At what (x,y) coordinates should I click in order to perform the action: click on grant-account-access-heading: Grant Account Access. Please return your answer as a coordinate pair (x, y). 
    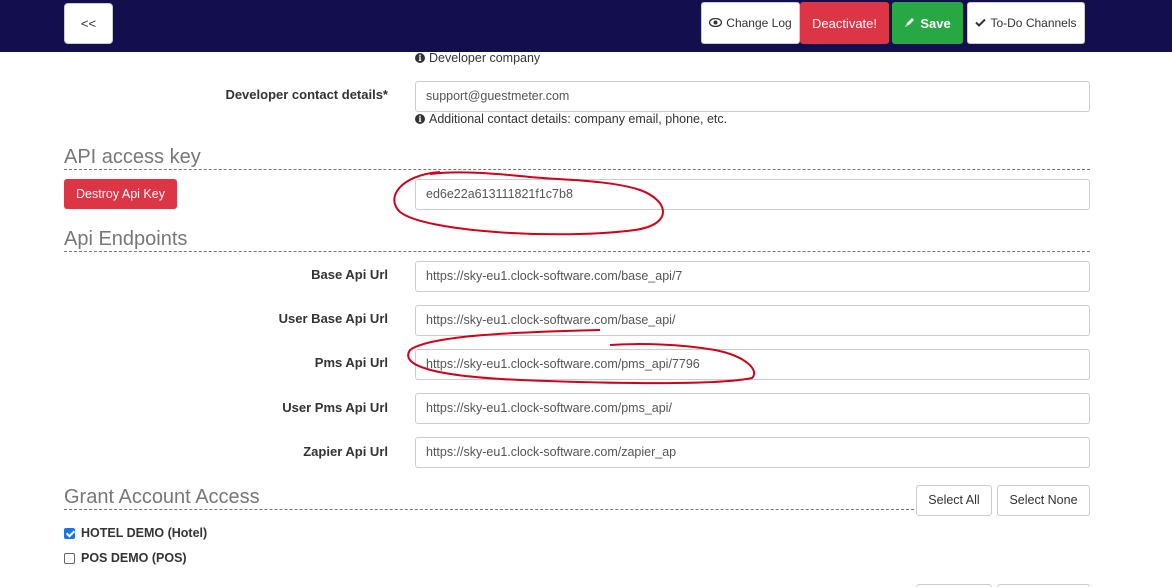
    Looking at the image, I should click on (162, 497).